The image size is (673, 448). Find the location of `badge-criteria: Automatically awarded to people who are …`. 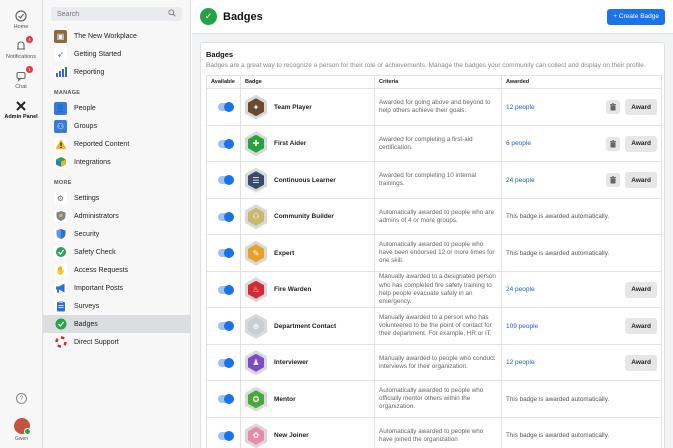

badge-criteria: Automatically awarded to people who are … is located at coordinates (437, 216).